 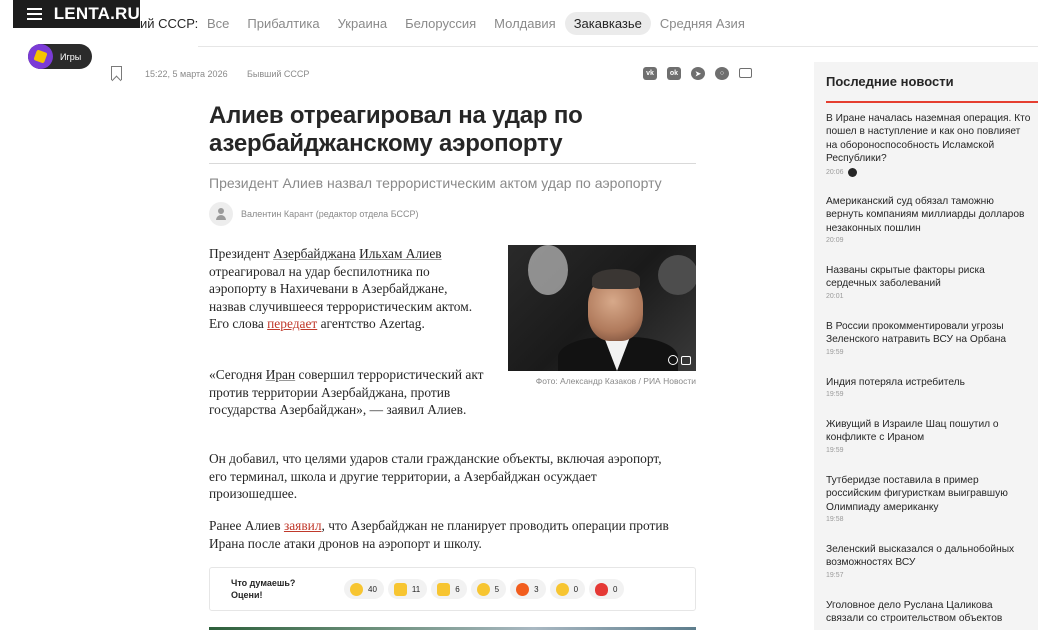 I want to click on reaction-count: 6, so click(x=457, y=589).